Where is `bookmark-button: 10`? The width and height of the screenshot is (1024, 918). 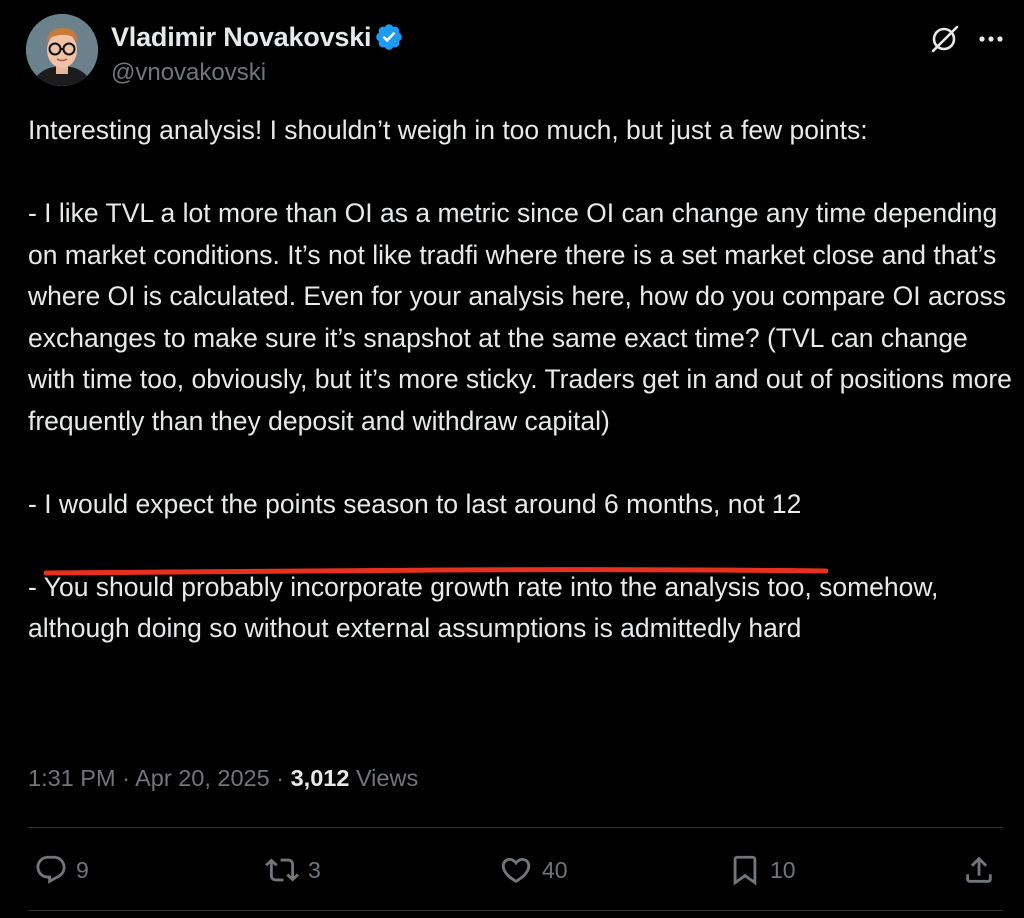 bookmark-button: 10 is located at coordinates (762, 870).